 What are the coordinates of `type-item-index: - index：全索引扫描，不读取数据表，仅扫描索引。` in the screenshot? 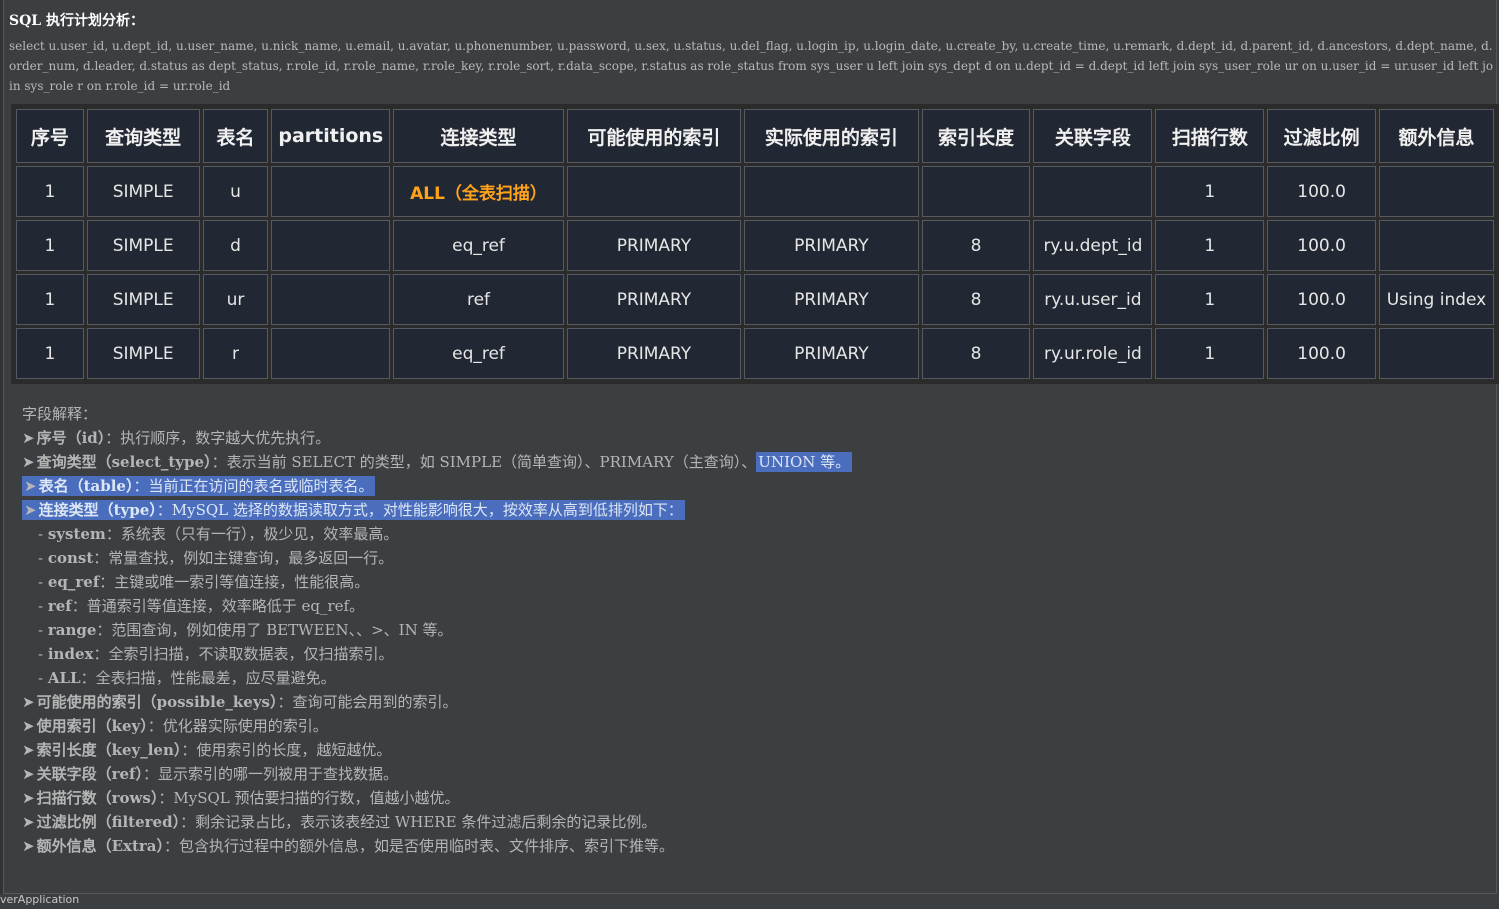 It's located at (752, 654).